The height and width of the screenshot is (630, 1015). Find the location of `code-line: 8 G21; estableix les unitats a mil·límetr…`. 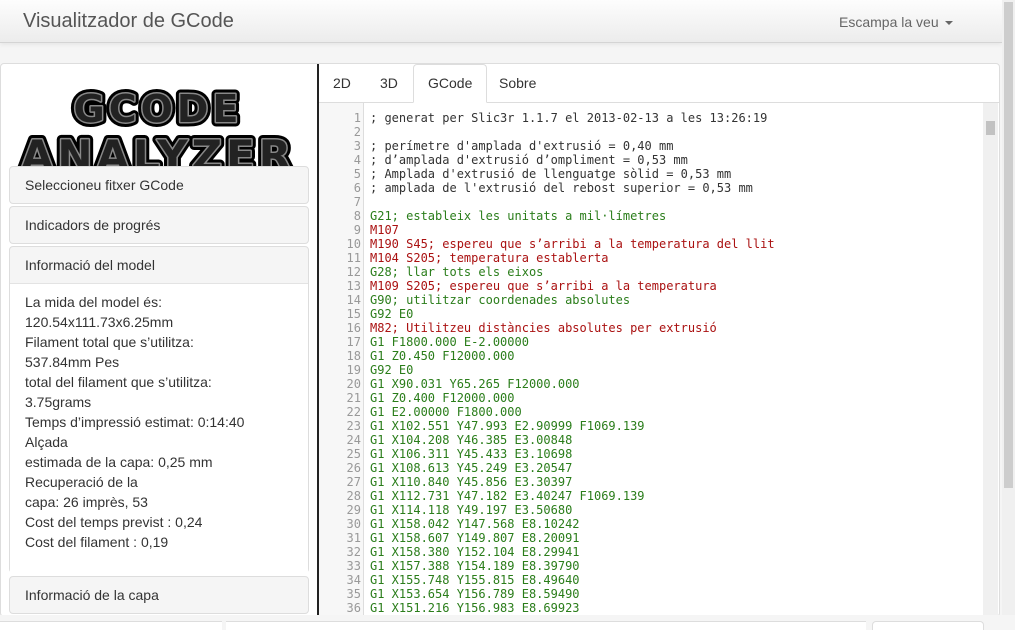

code-line: 8 G21; estableix les unitats a mil·límetr… is located at coordinates (649, 216).